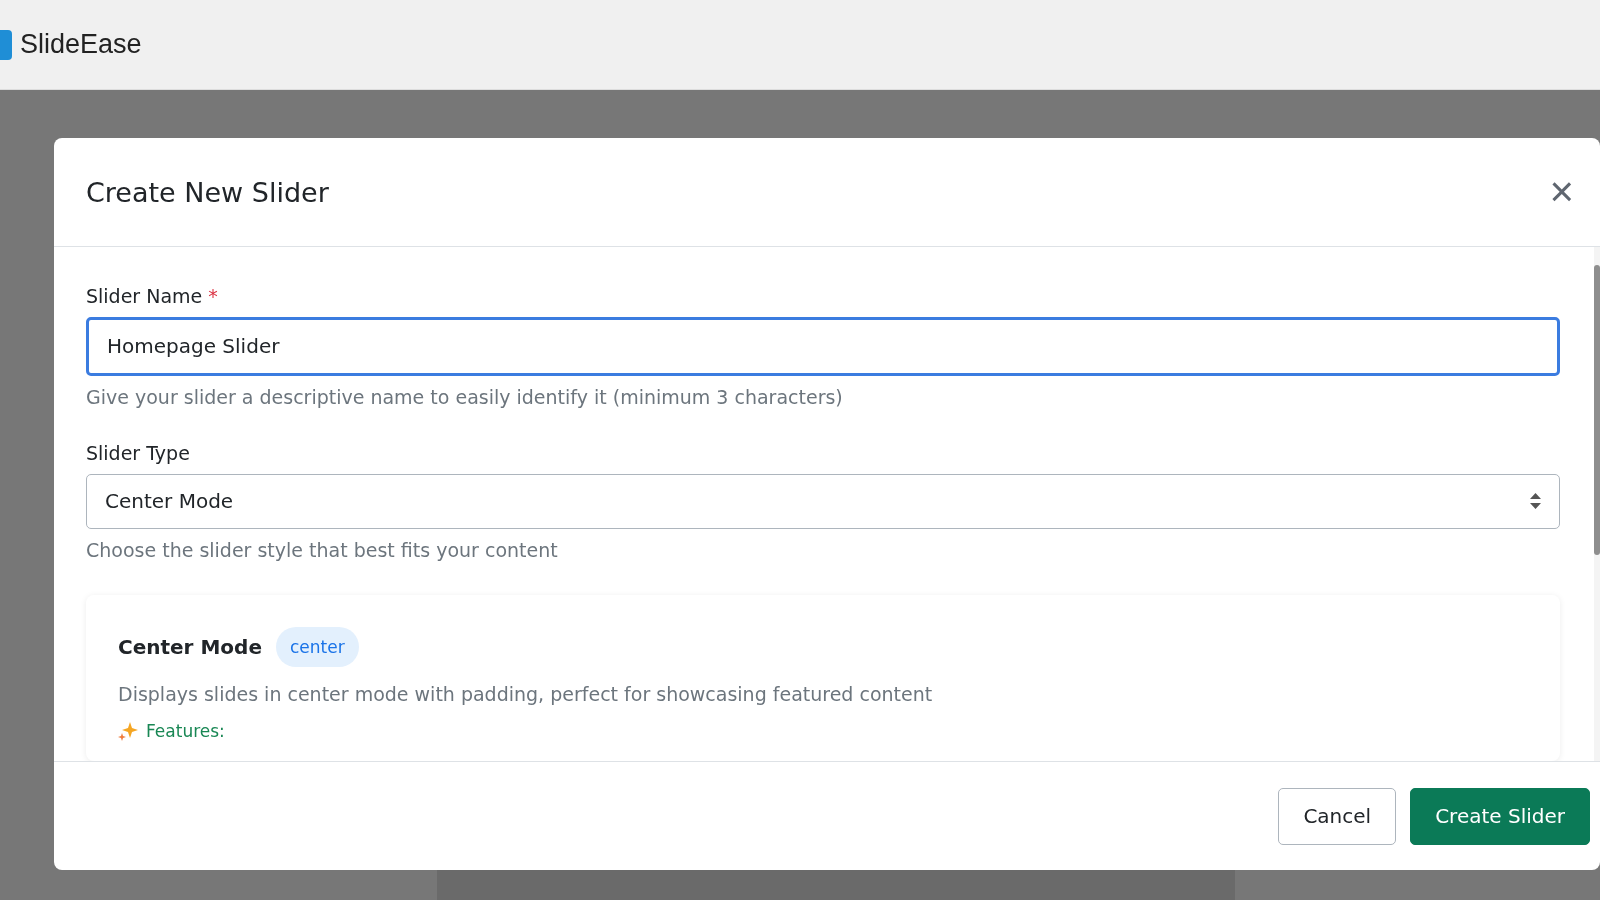  I want to click on name-input: Homepage Slider, so click(823, 346).